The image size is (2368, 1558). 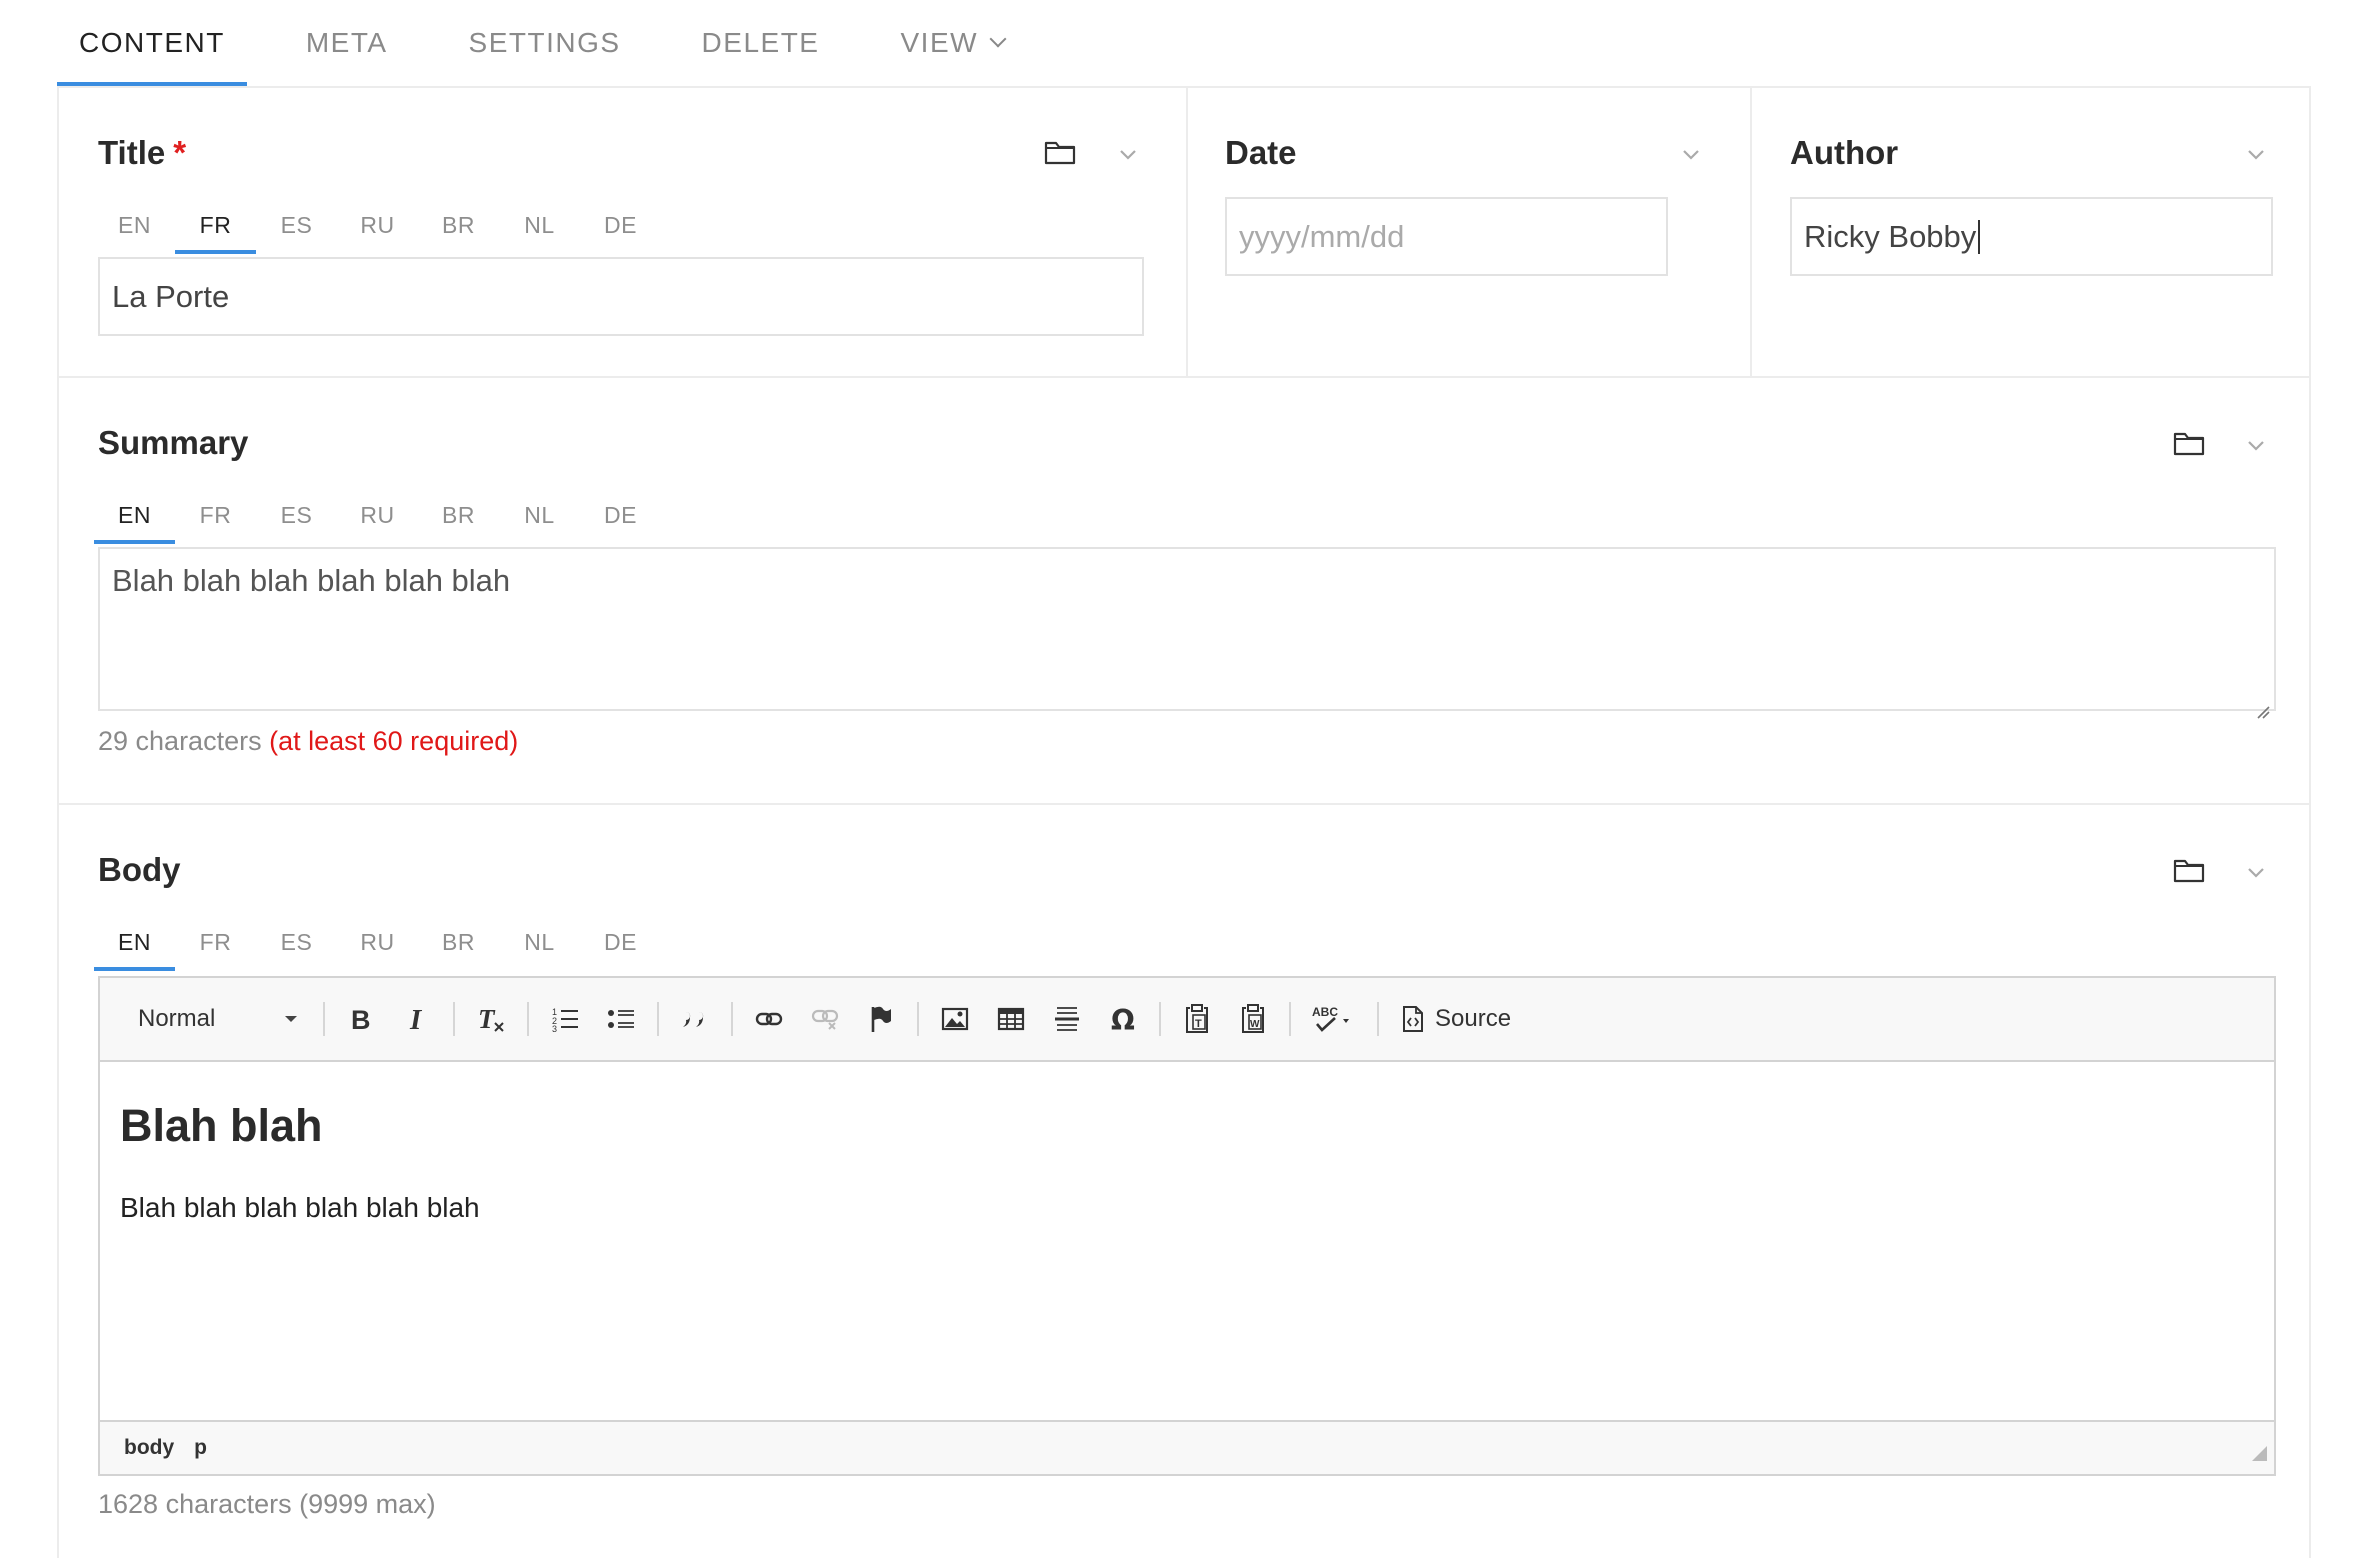 I want to click on tab-meta: META, so click(x=347, y=43).